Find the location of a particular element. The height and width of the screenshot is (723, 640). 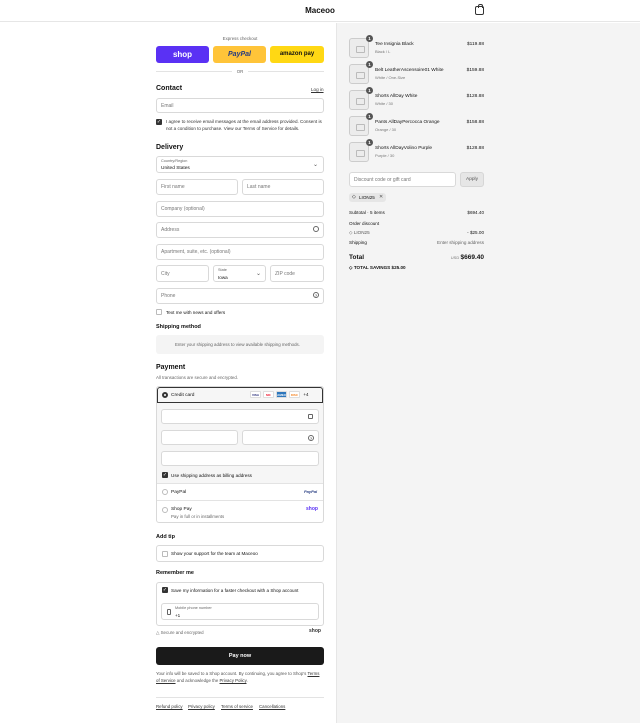

mobile-phone-field: Mobile phone number +1 is located at coordinates (240, 611).